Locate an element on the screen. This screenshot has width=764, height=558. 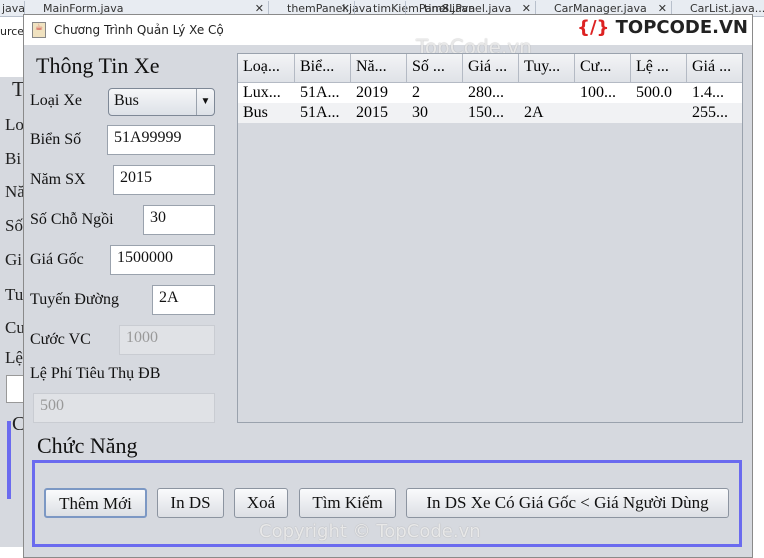
bien-so-input: 51A99999 is located at coordinates (161, 140).